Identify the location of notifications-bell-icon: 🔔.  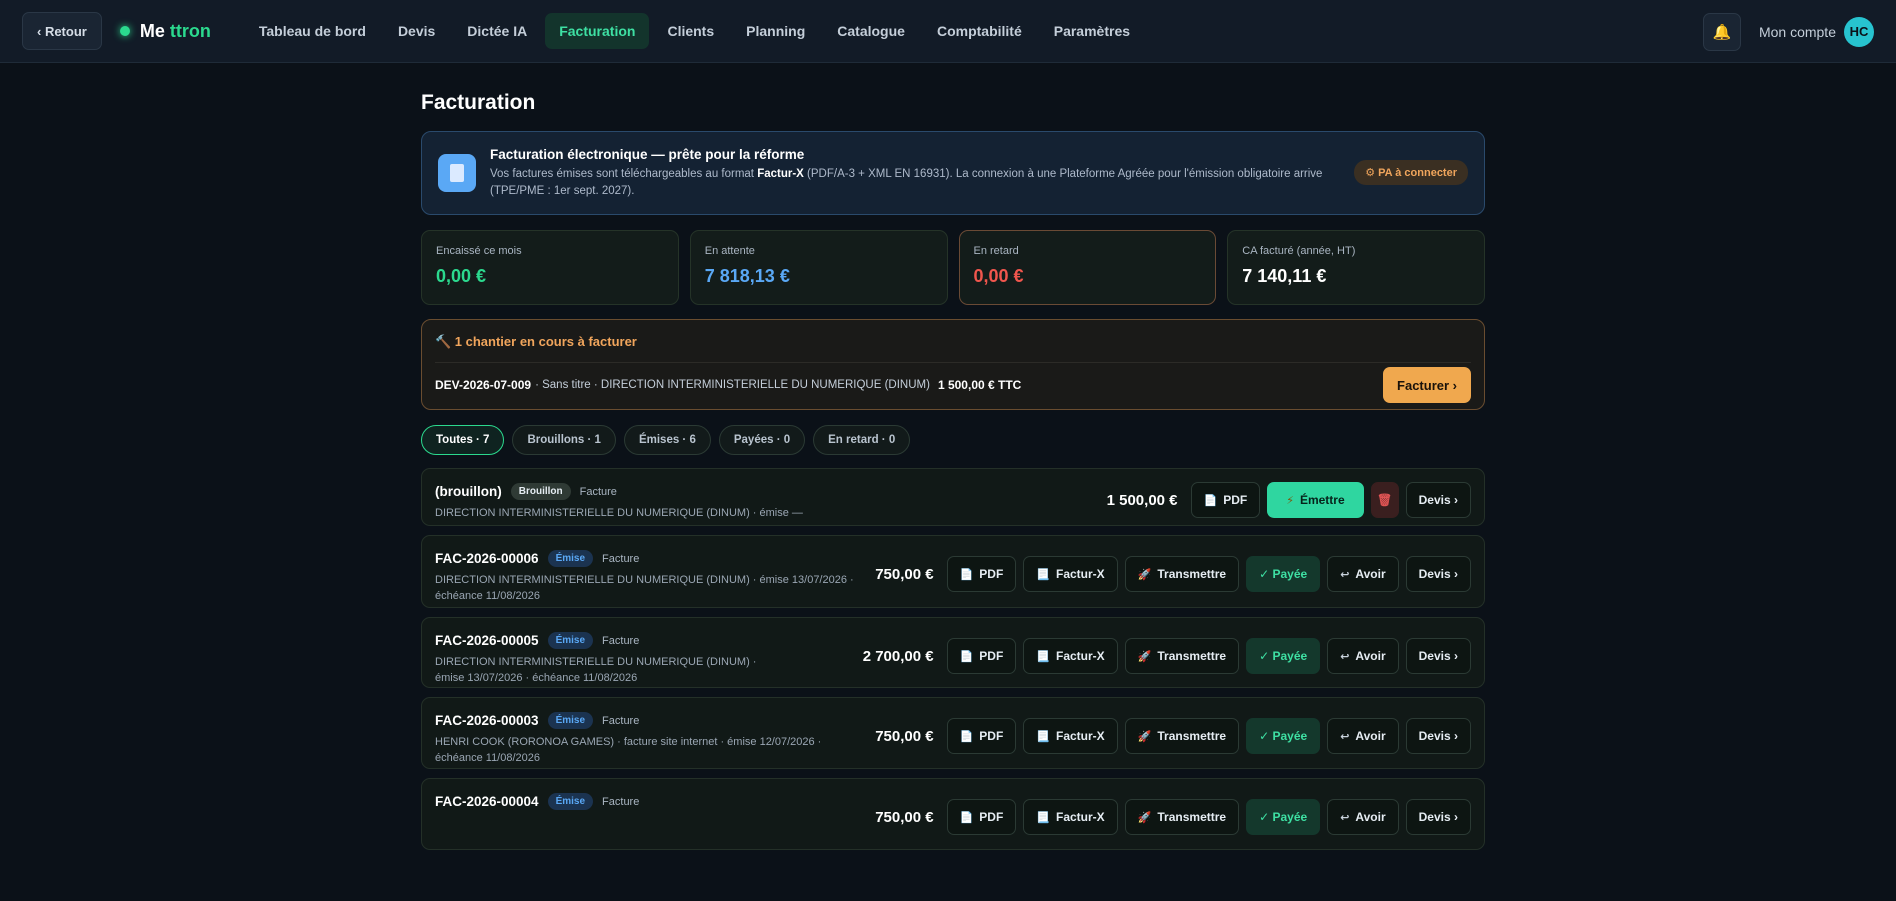
(1721, 31).